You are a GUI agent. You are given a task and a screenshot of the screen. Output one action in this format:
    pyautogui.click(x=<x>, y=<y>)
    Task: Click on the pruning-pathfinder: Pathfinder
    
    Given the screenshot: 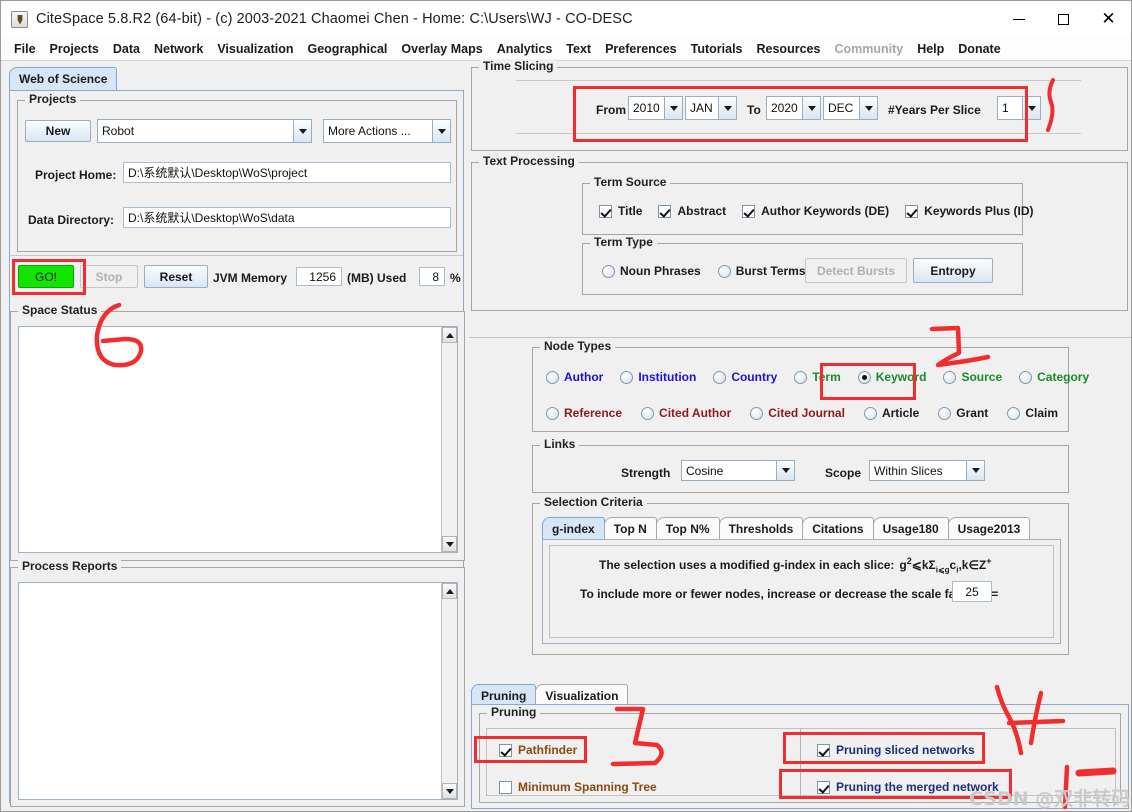 What is the action you would take?
    pyautogui.click(x=578, y=750)
    